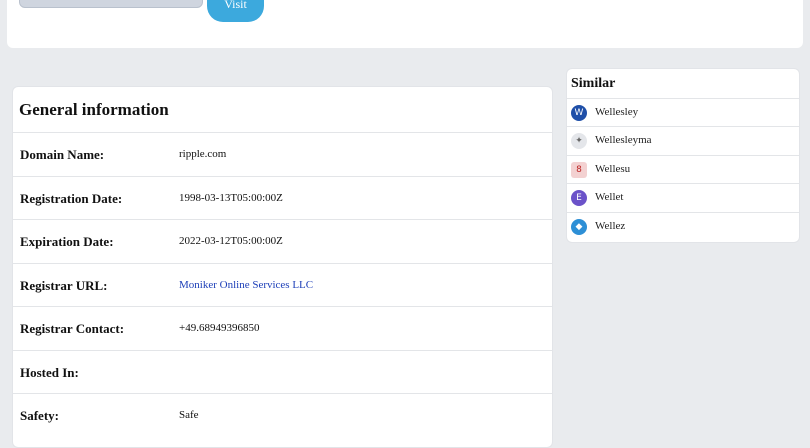  I want to click on registrar-link: Moniker Online Services LLC, so click(246, 285).